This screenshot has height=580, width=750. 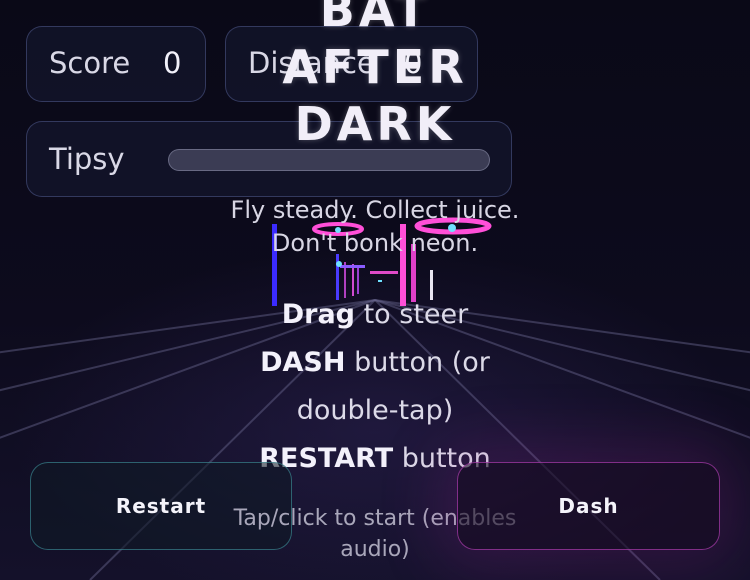 I want to click on instruction-drag: Drag to steer, so click(x=375, y=315).